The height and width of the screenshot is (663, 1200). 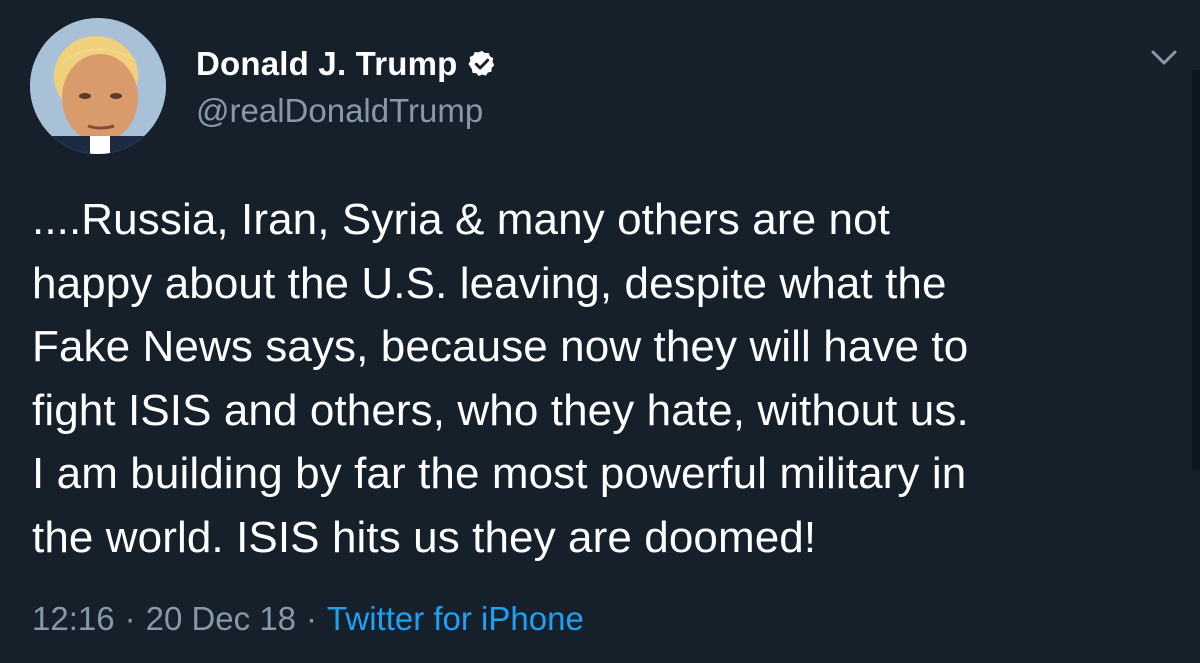 What do you see at coordinates (482, 64) in the screenshot?
I see `verified-badge-icon` at bounding box center [482, 64].